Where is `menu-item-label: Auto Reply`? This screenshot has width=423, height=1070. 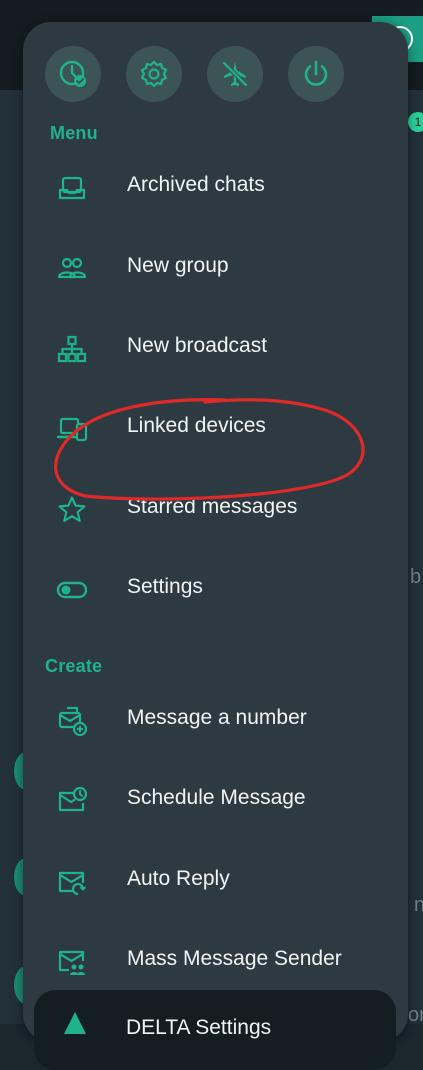
menu-item-label: Auto Reply is located at coordinates (178, 878).